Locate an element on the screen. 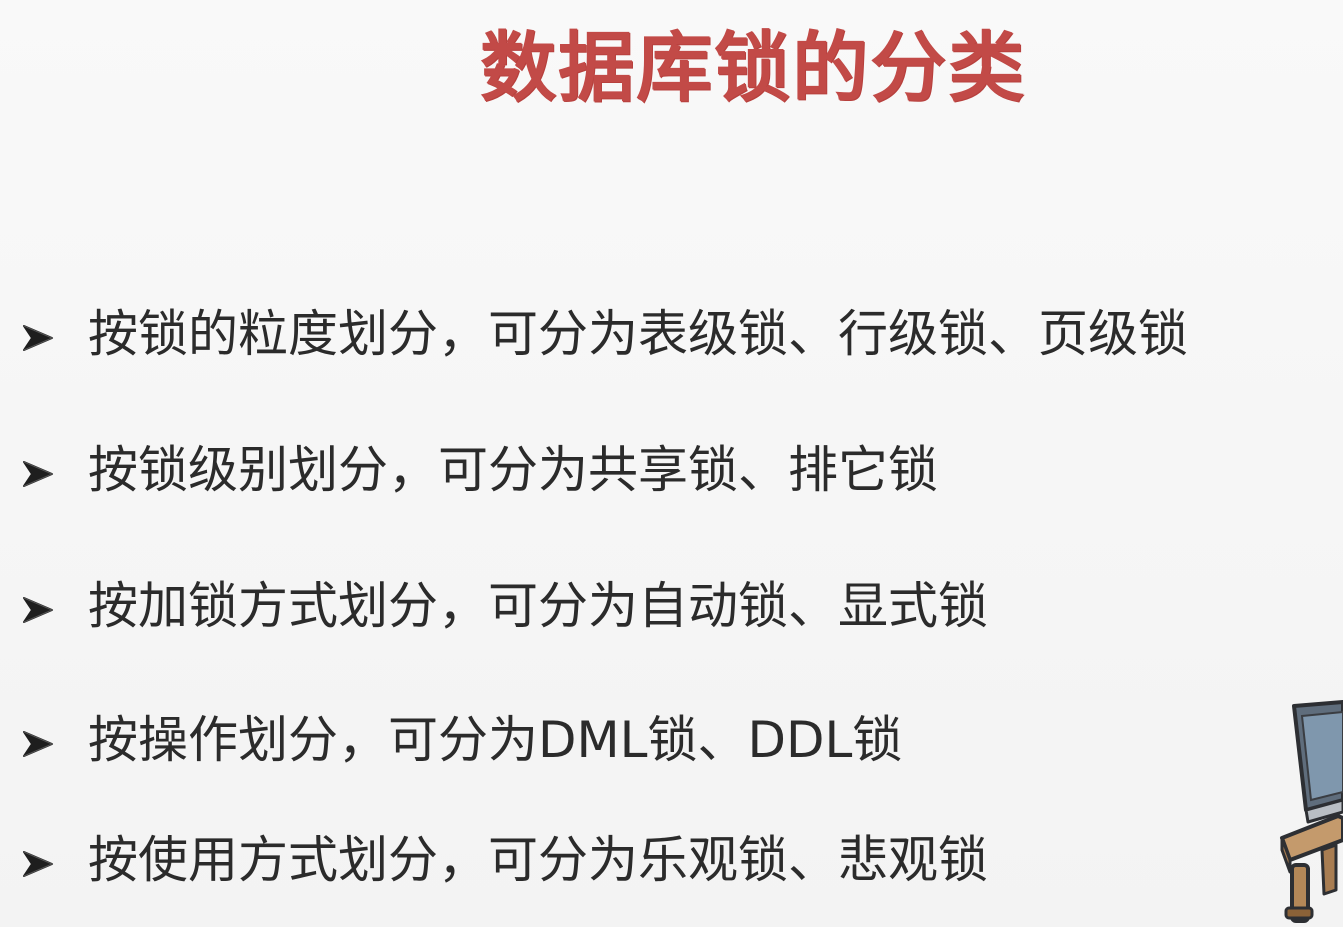  bullet-item-granularity: 按锁的粒度划分，可分为表级锁、行级锁、页级锁 is located at coordinates (643, 334).